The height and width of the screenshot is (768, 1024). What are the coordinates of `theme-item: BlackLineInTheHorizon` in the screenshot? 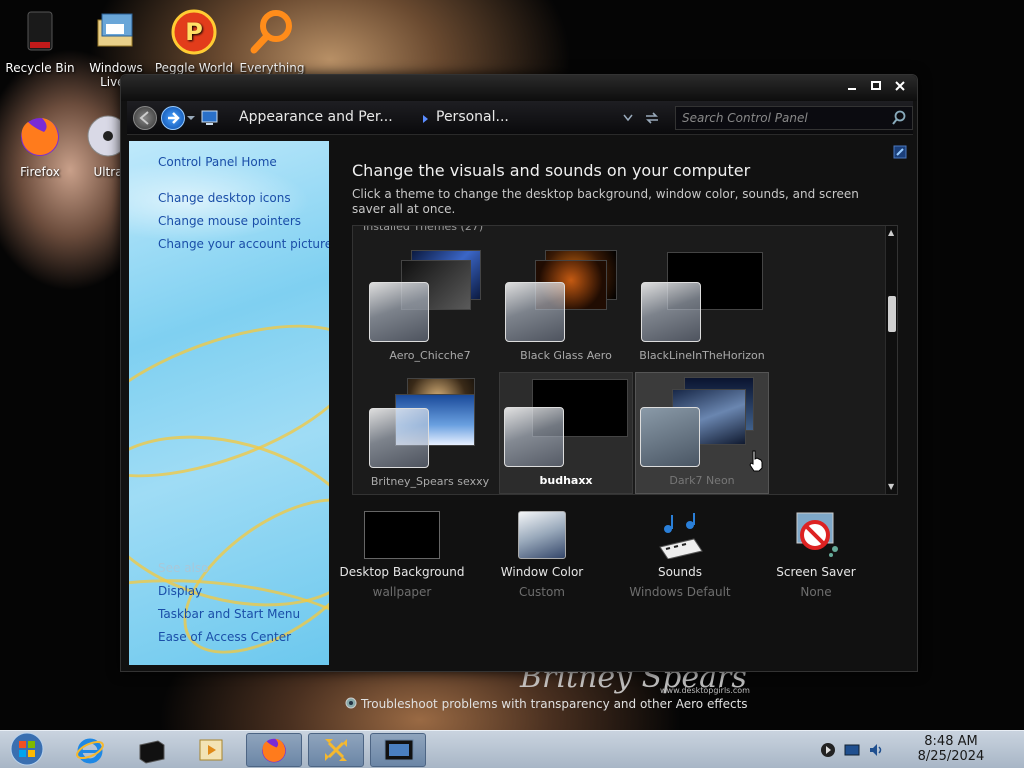 It's located at (702, 307).